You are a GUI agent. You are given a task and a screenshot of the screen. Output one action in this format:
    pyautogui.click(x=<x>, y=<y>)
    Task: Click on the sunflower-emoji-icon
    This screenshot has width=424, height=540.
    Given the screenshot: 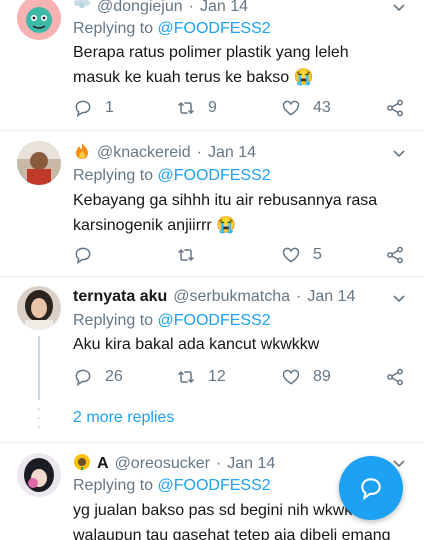 What is the action you would take?
    pyautogui.click(x=82, y=464)
    